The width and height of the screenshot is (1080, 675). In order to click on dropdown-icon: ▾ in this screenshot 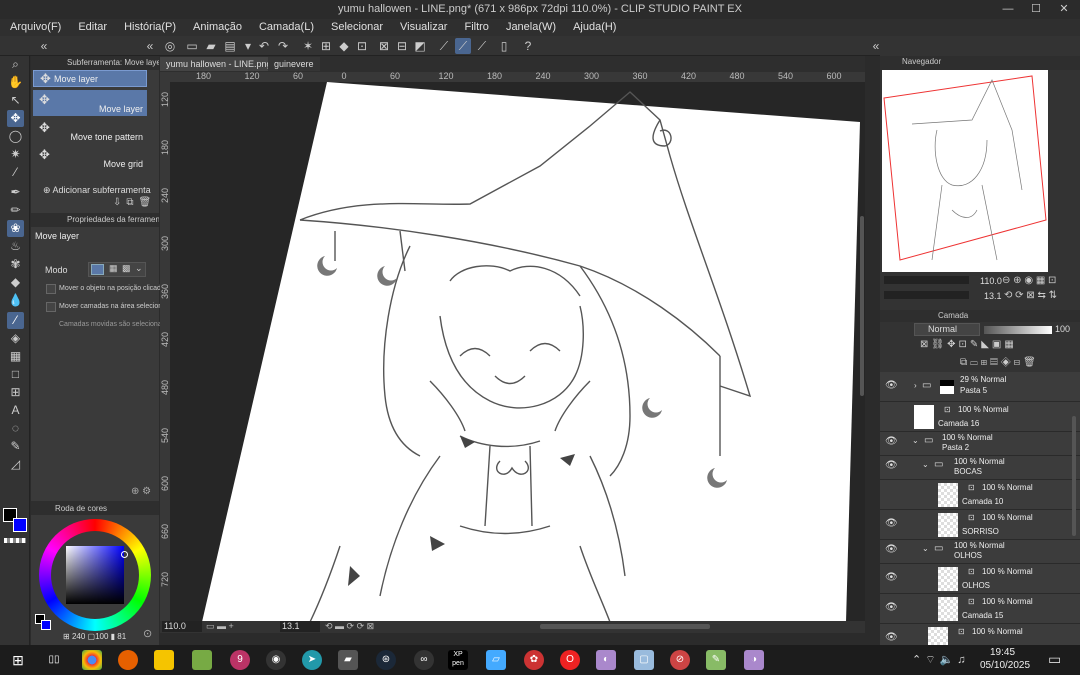, I will do `click(248, 46)`.